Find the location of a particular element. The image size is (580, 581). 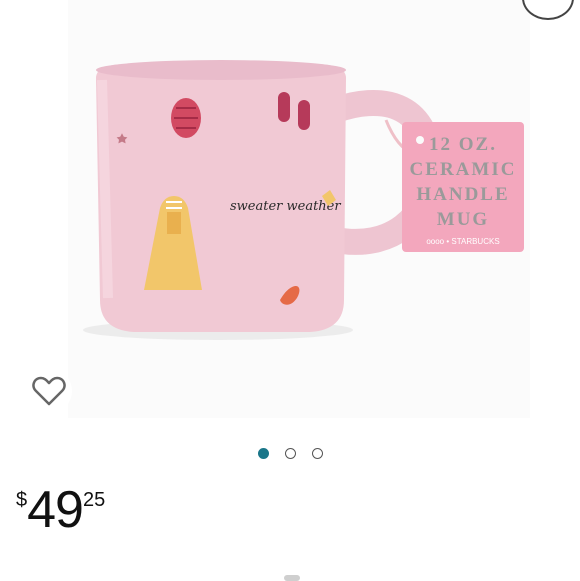

svg-text: 12 OZ. is located at coordinates (463, 144).